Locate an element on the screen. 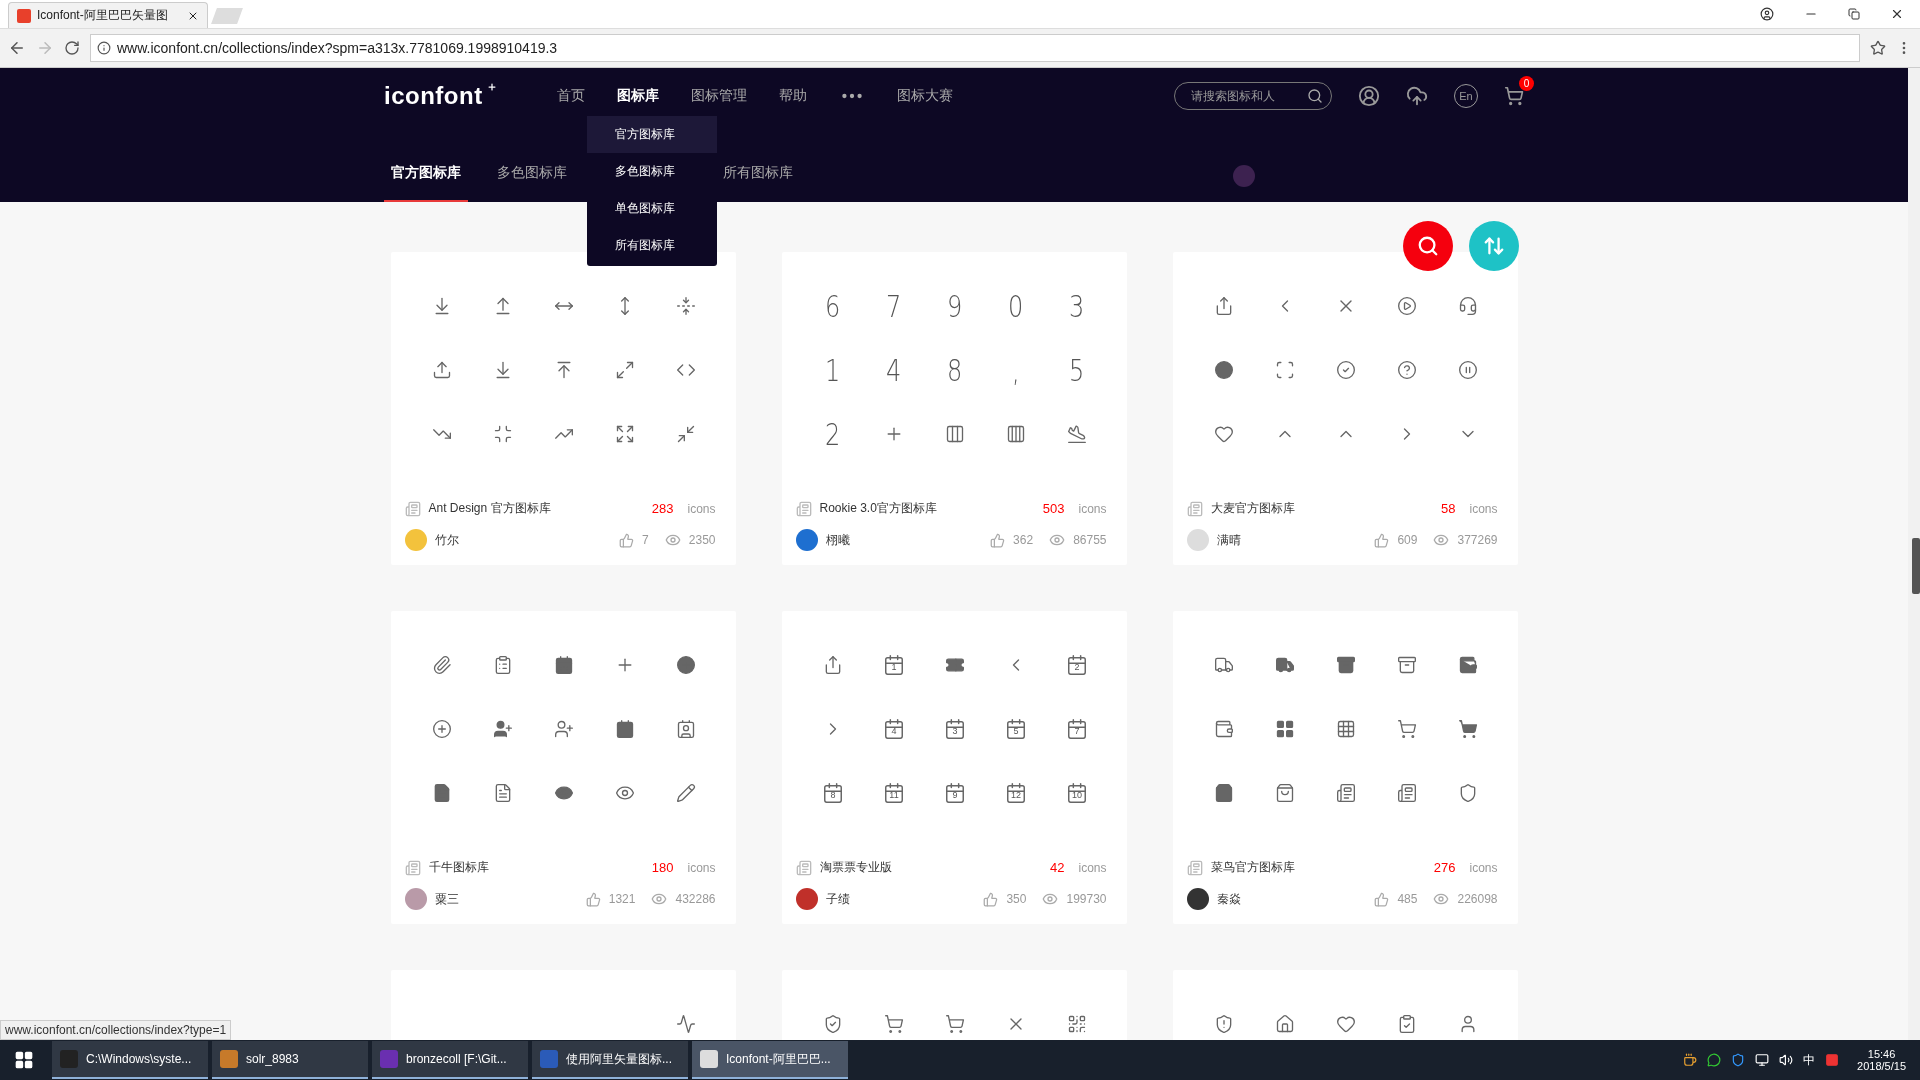 The image size is (1920, 1080). scrollbar is located at coordinates (1914, 554).